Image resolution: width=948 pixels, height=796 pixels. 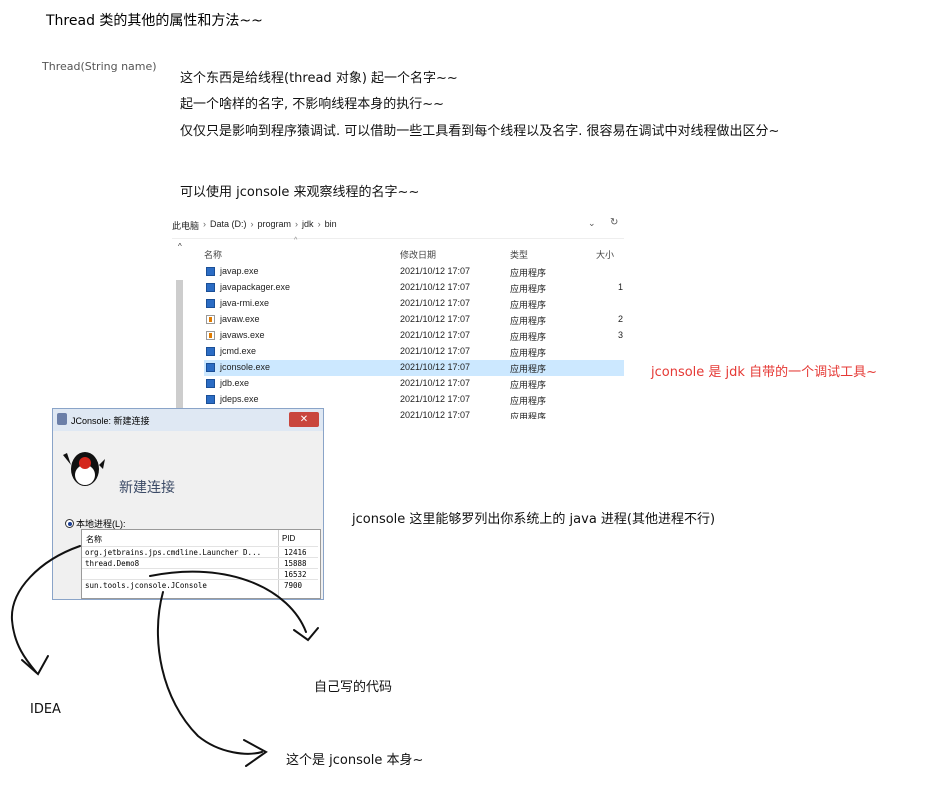 What do you see at coordinates (45, 609) in the screenshot?
I see `arrow-to-idea` at bounding box center [45, 609].